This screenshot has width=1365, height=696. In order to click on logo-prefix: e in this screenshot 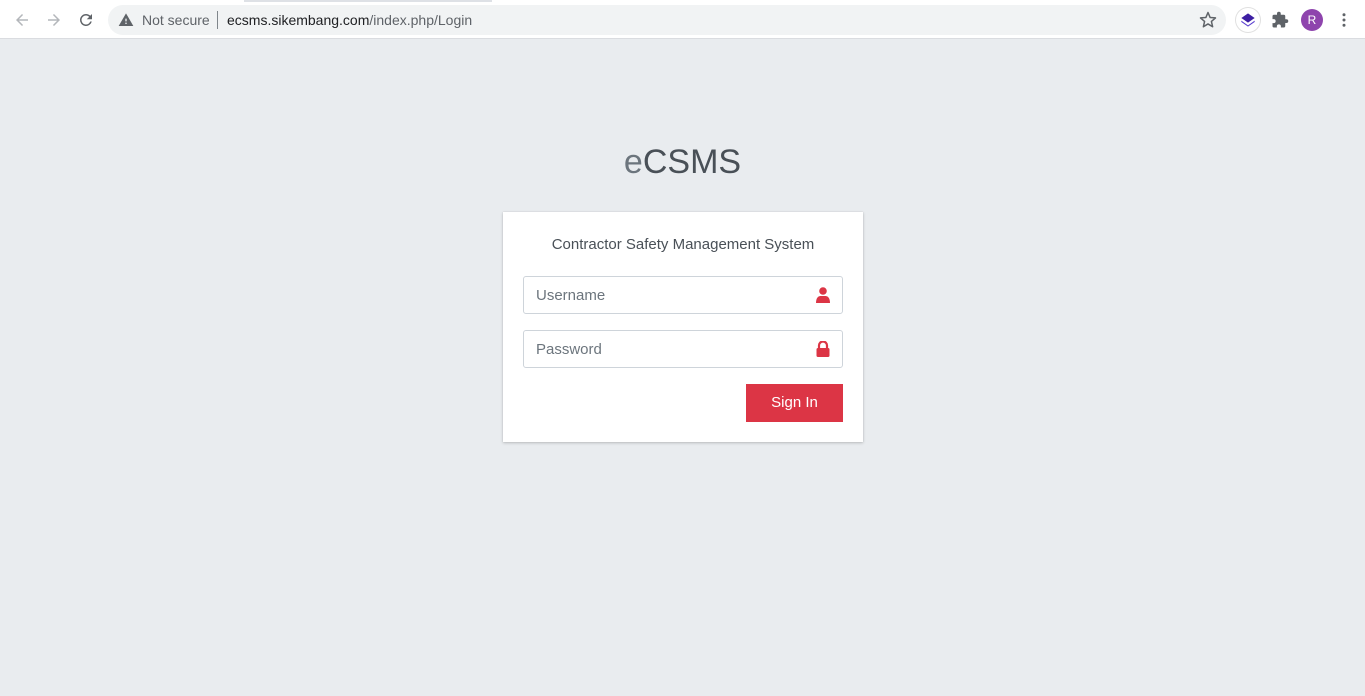, I will do `click(633, 162)`.